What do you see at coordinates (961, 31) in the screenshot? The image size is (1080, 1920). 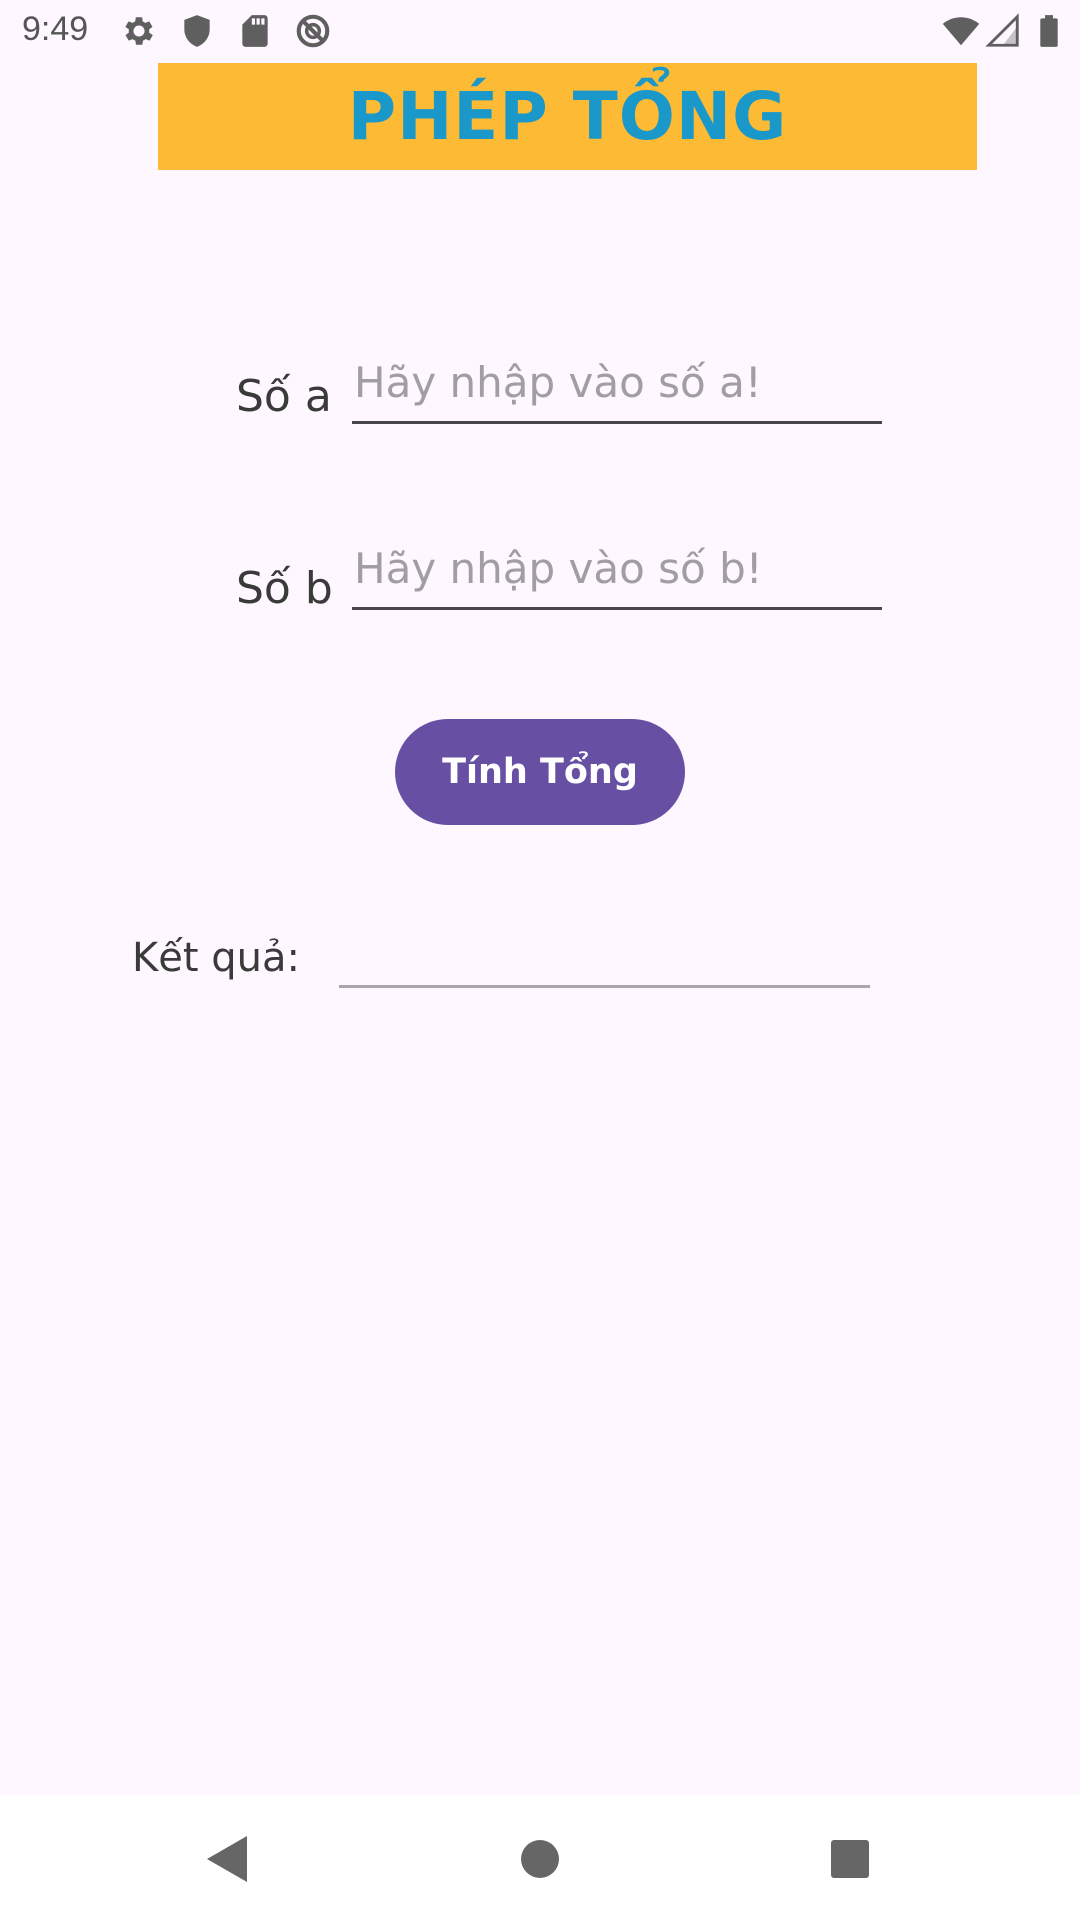 I see `wifi-icon` at bounding box center [961, 31].